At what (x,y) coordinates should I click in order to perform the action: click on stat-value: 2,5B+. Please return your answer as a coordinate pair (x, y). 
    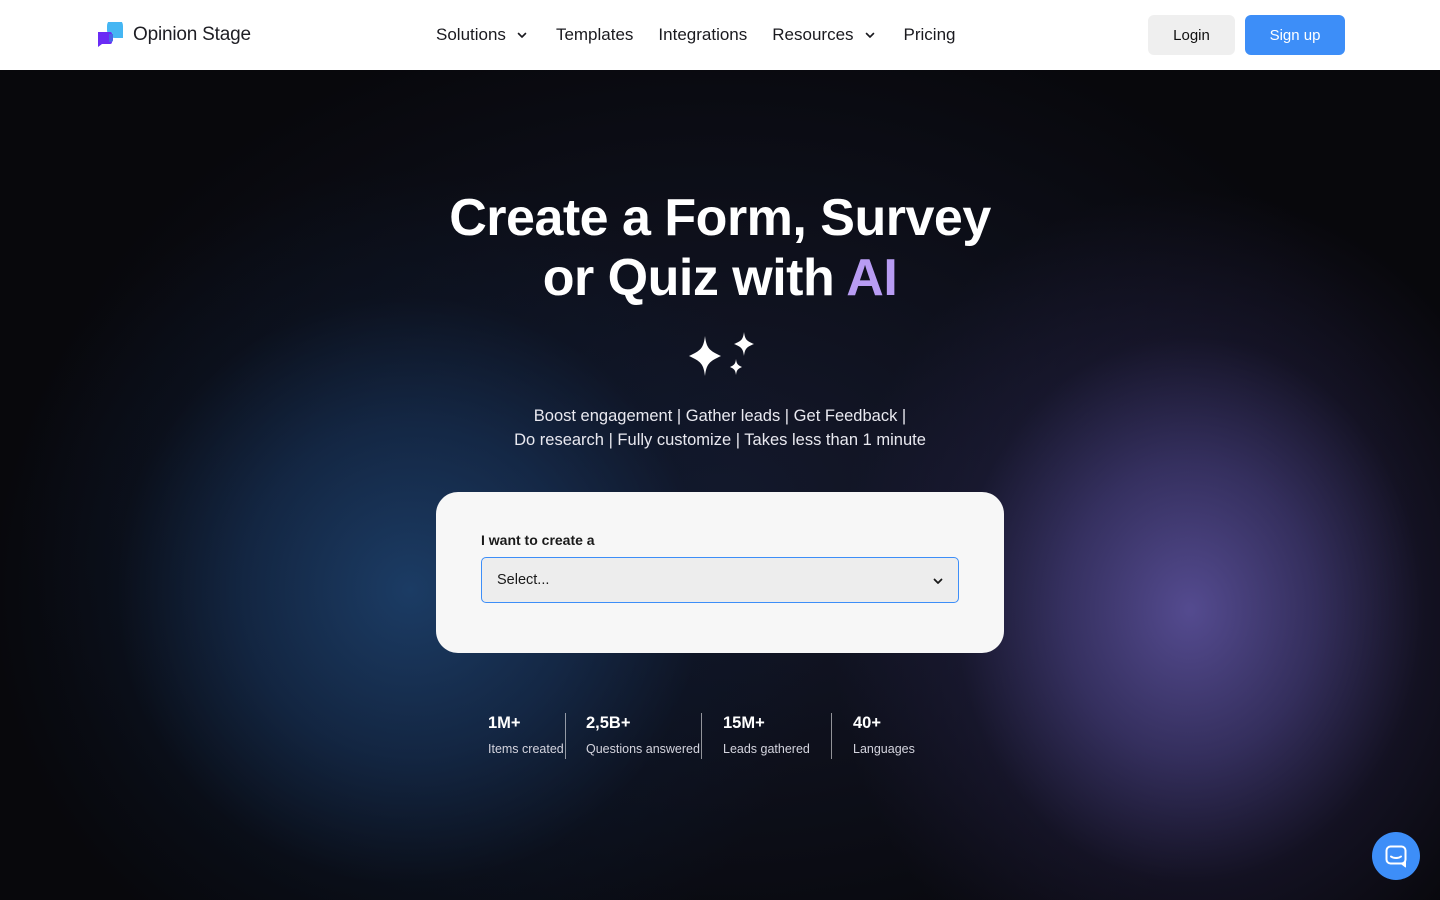
    Looking at the image, I should click on (608, 723).